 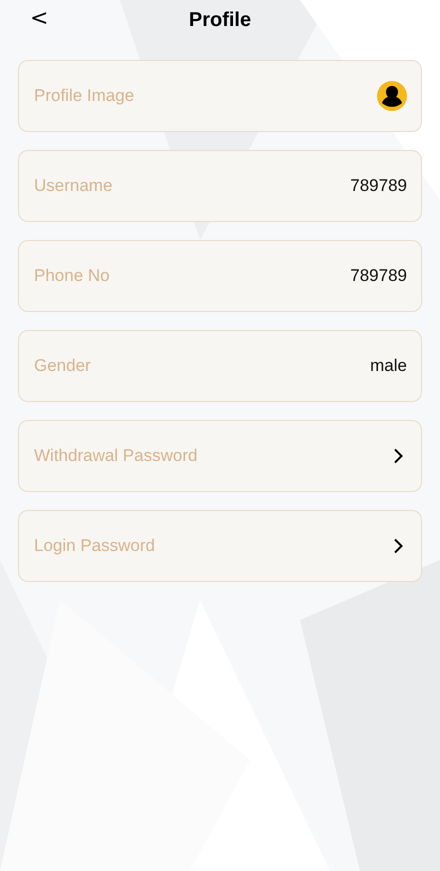 What do you see at coordinates (220, 276) in the screenshot?
I see `profile-row: Phone No 789789` at bounding box center [220, 276].